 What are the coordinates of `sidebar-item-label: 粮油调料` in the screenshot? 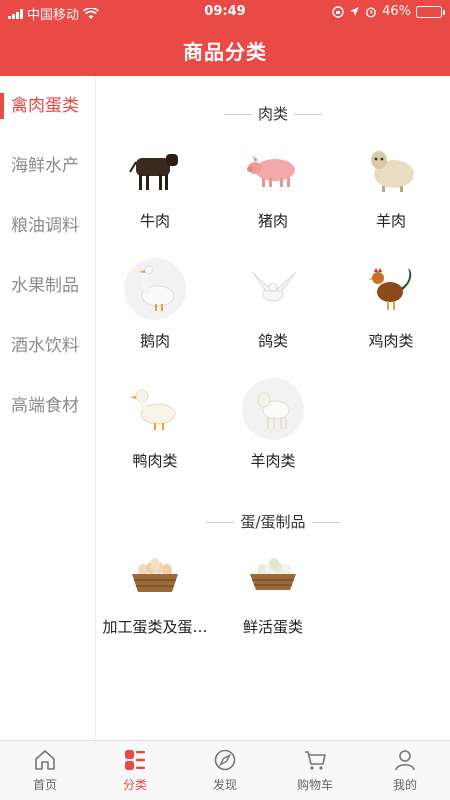 It's located at (45, 226).